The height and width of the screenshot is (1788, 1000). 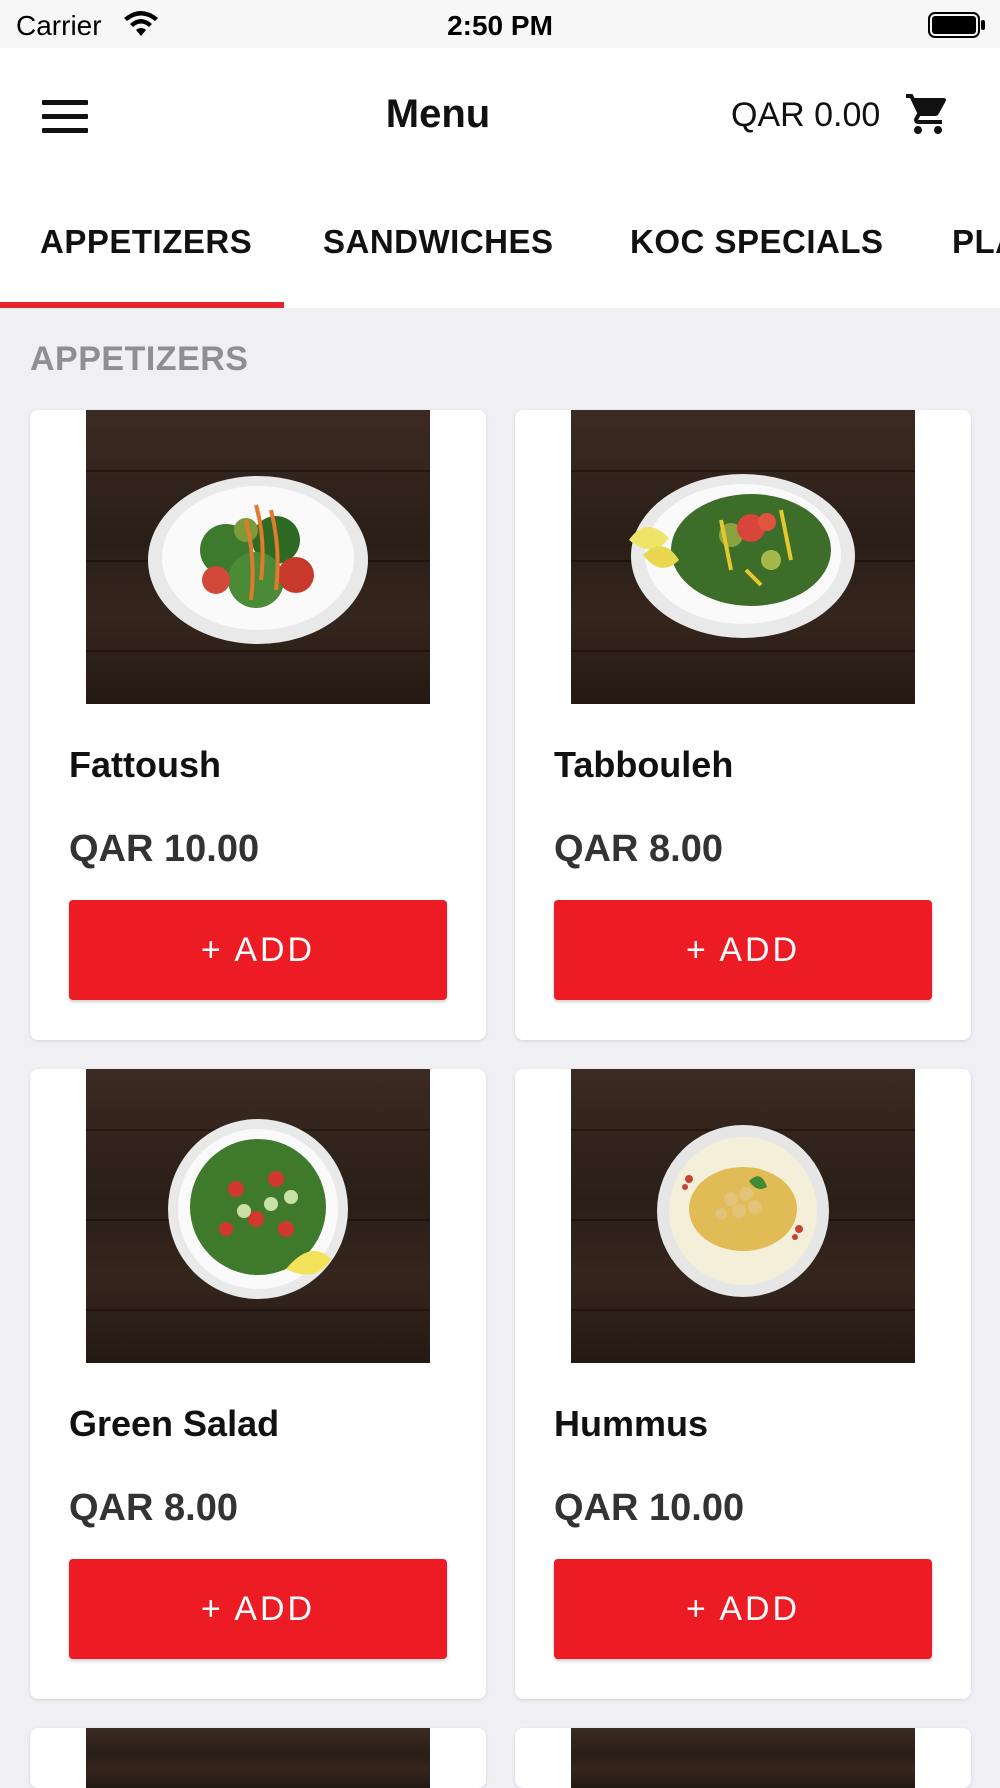 What do you see at coordinates (976, 246) in the screenshot?
I see `tab-platters: PLA` at bounding box center [976, 246].